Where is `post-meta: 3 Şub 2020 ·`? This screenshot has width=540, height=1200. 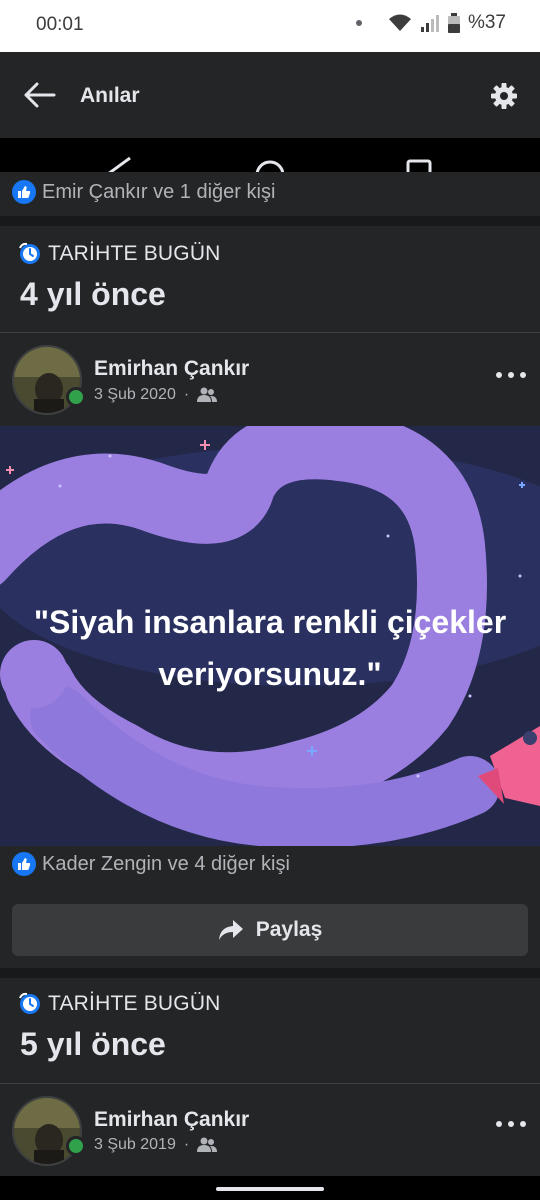 post-meta: 3 Şub 2020 · is located at coordinates (156, 395).